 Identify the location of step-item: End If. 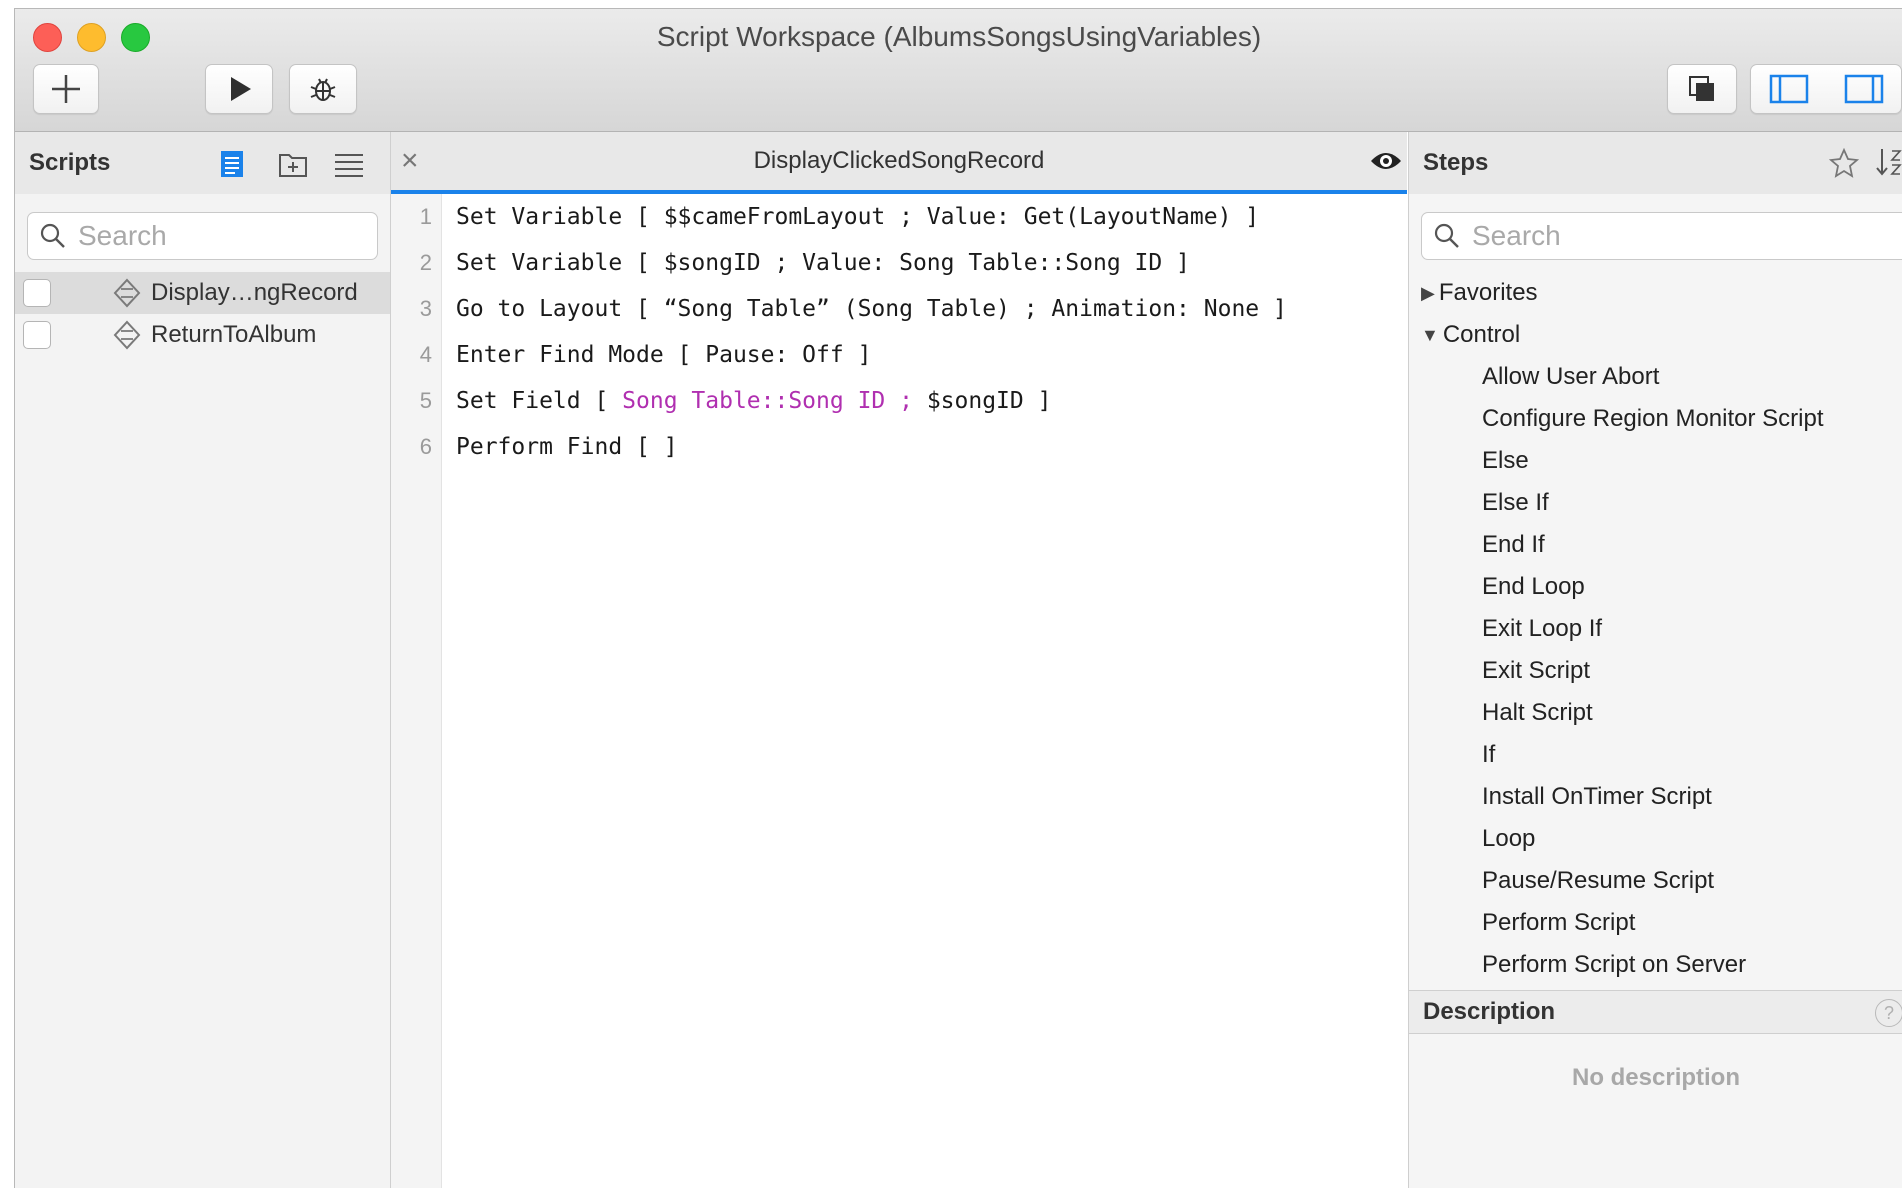
(1513, 545).